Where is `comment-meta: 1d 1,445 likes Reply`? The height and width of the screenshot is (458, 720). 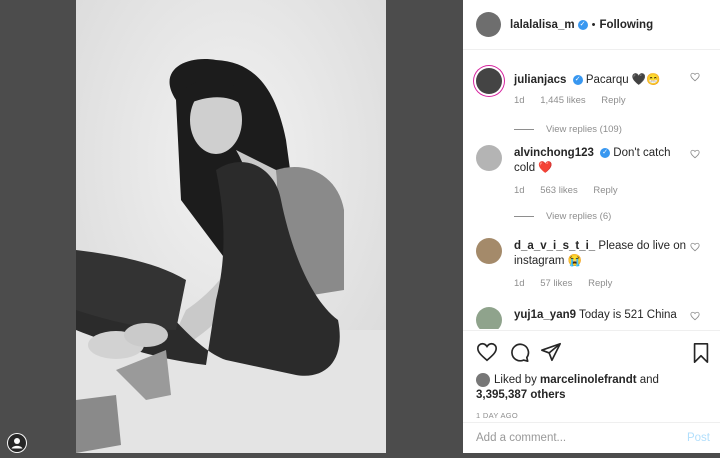
comment-meta: 1d 1,445 likes Reply is located at coordinates (601, 100).